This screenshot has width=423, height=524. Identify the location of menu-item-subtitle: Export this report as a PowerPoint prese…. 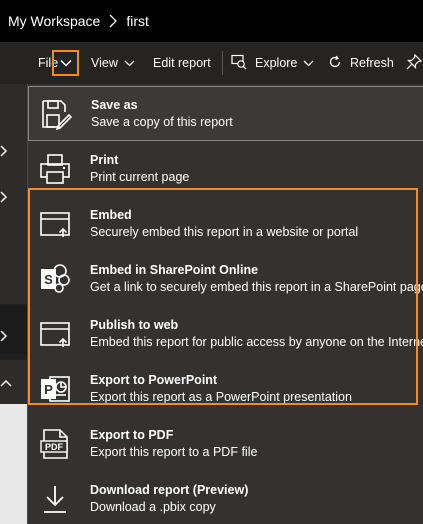
(221, 397).